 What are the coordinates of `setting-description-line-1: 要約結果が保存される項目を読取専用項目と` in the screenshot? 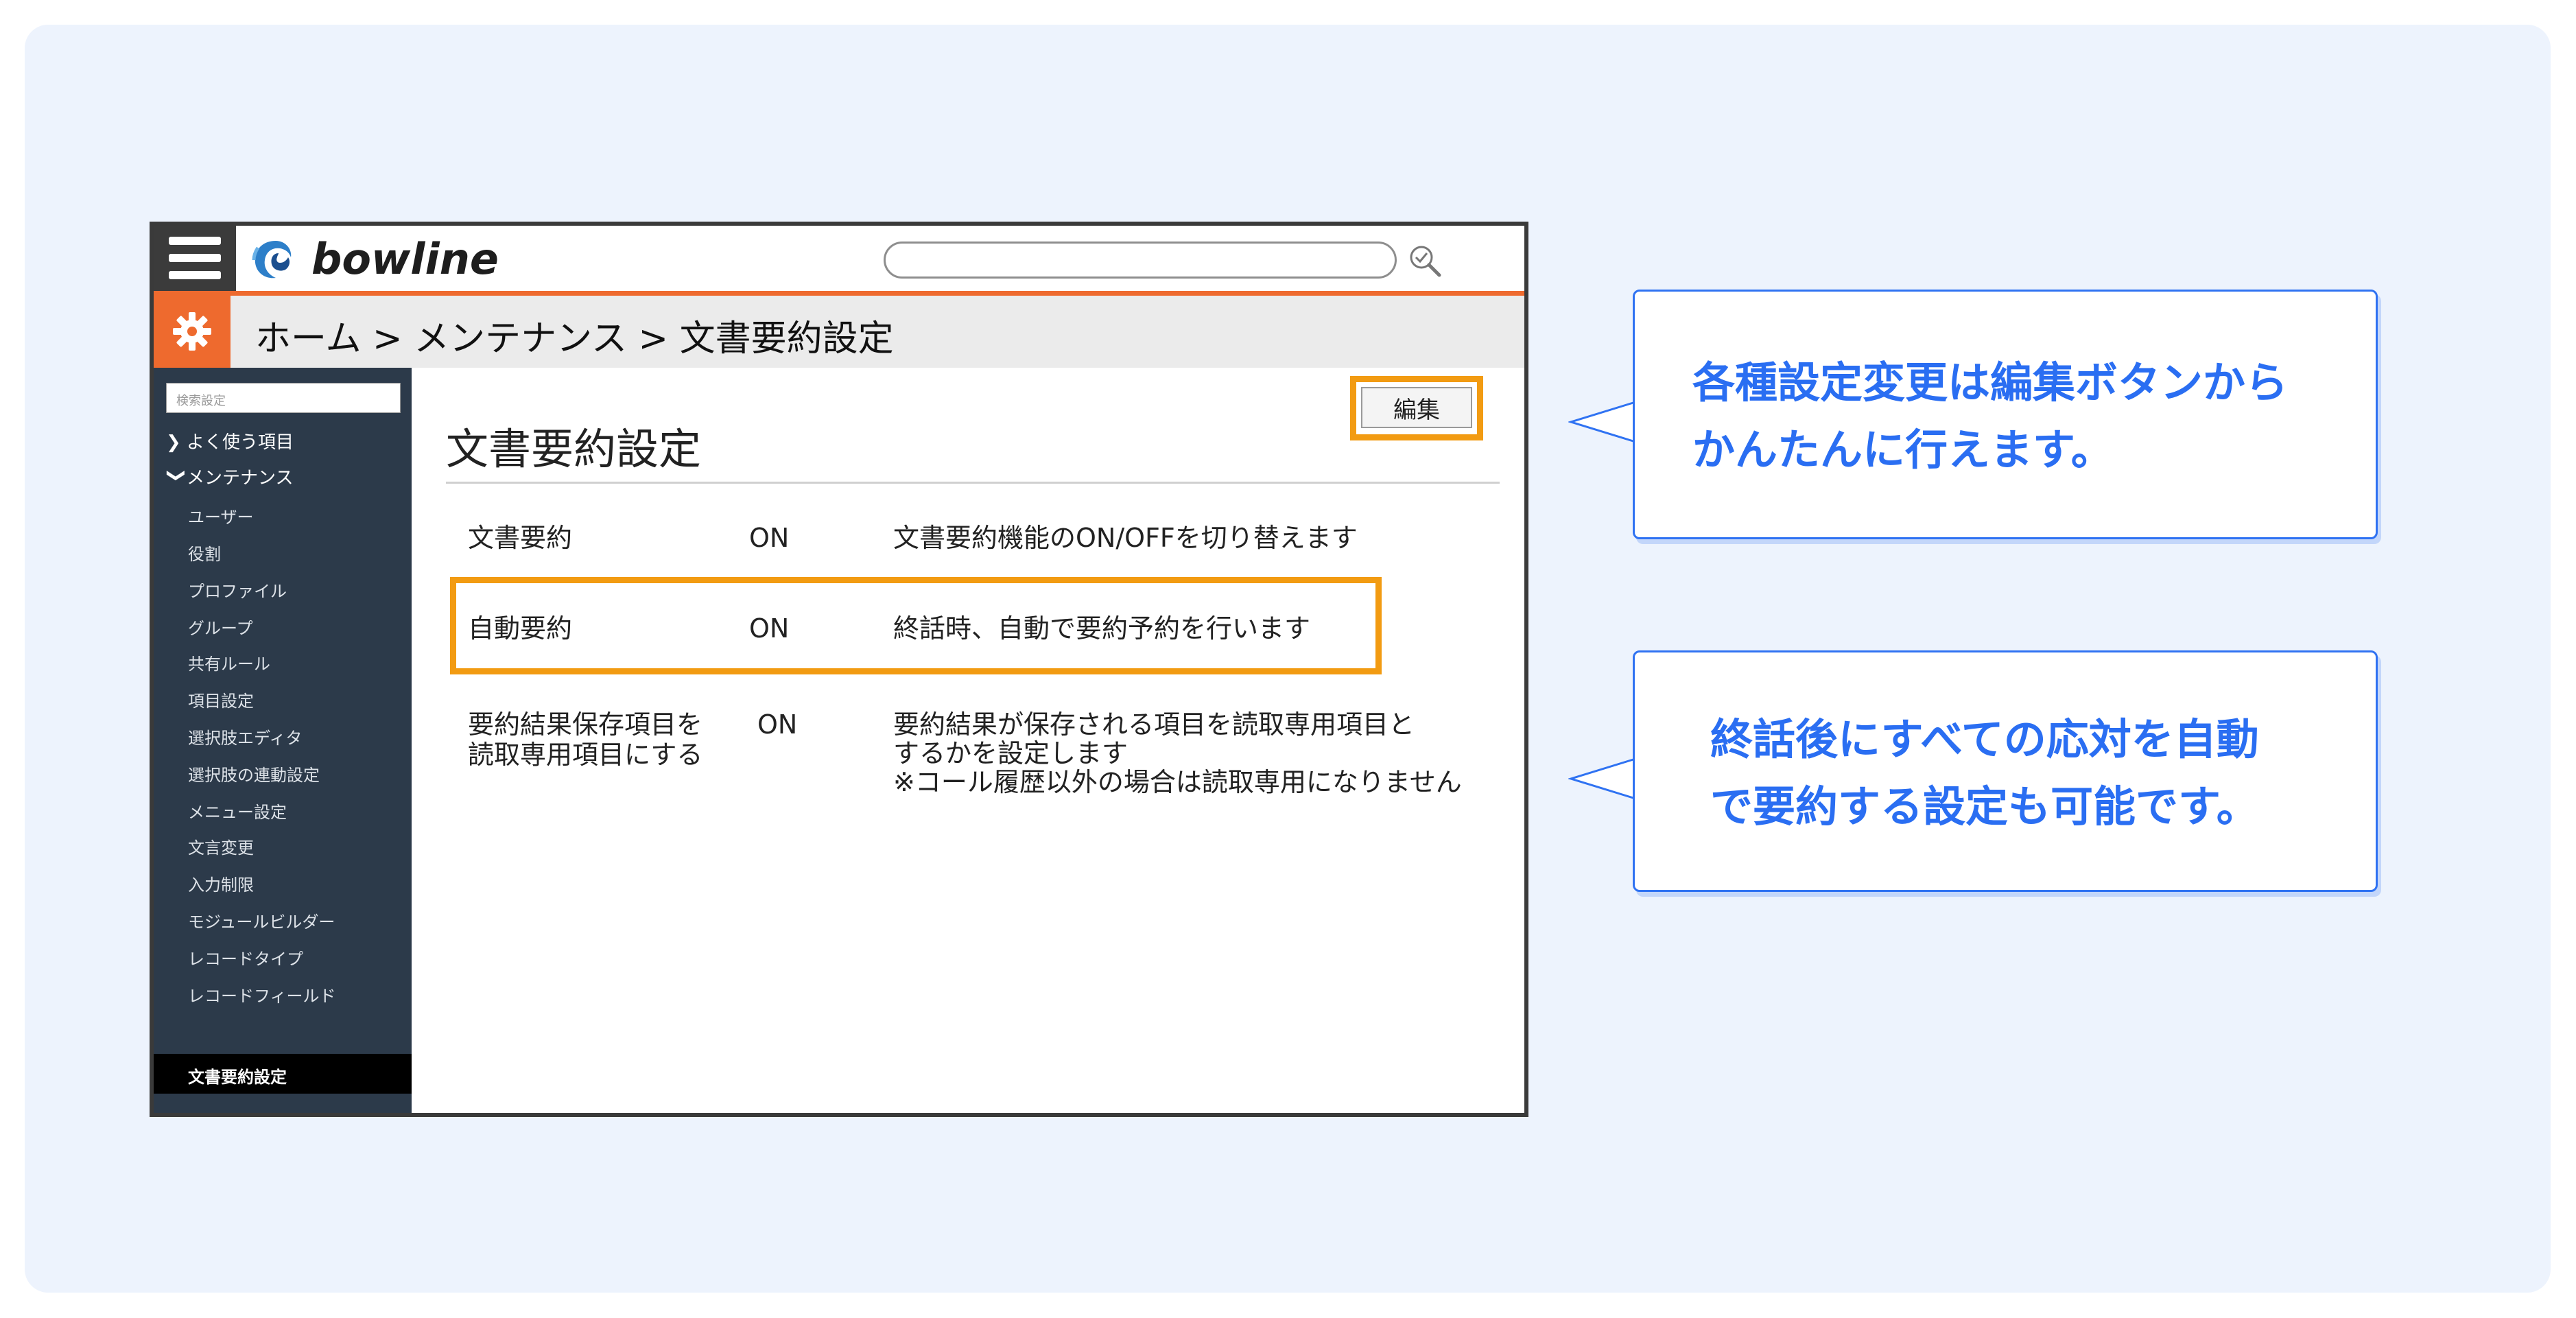 It's located at (1154, 724).